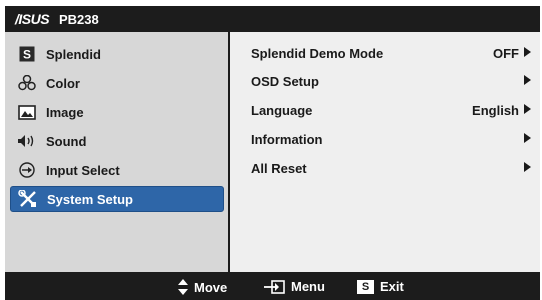 This screenshot has height=300, width=542. What do you see at coordinates (495, 110) in the screenshot?
I see `row-value: English` at bounding box center [495, 110].